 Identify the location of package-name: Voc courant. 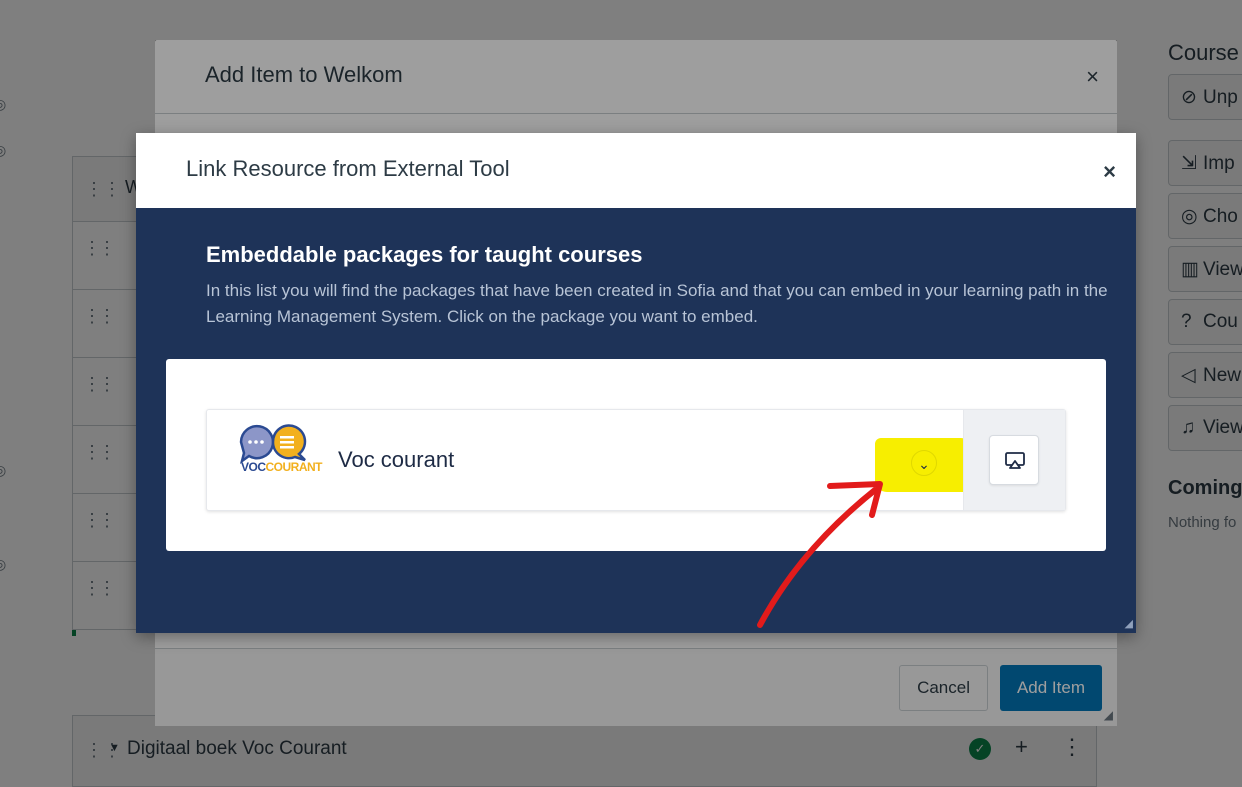
(396, 459).